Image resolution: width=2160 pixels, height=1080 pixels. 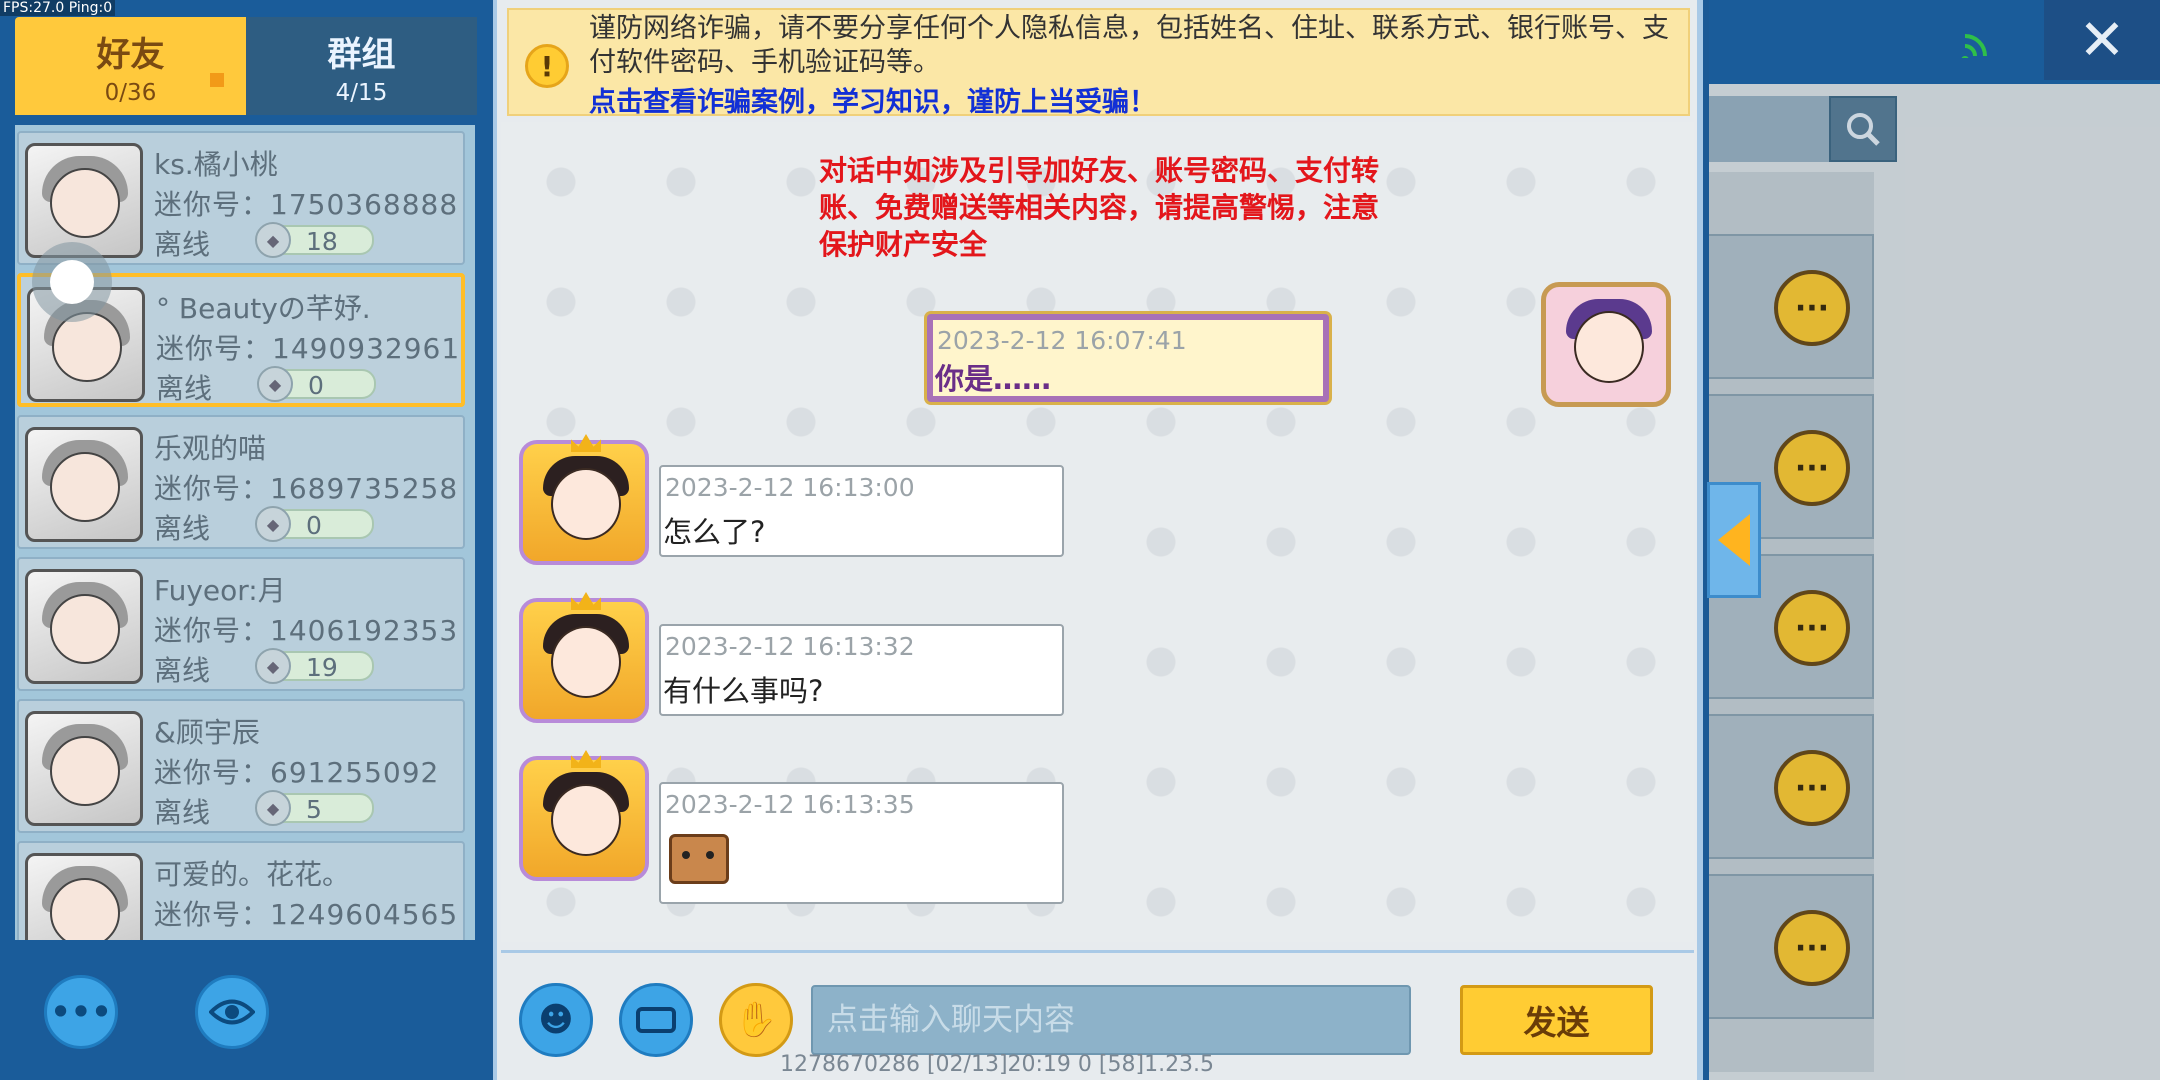 I want to click on friend-name: 乐观的喵, so click(x=210, y=448).